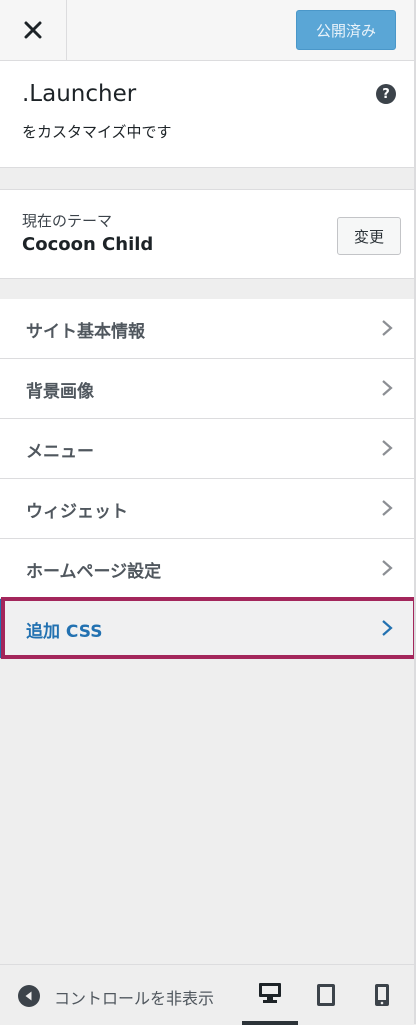 The image size is (416, 1025). I want to click on menu-item-label: メニュー, so click(60, 452).